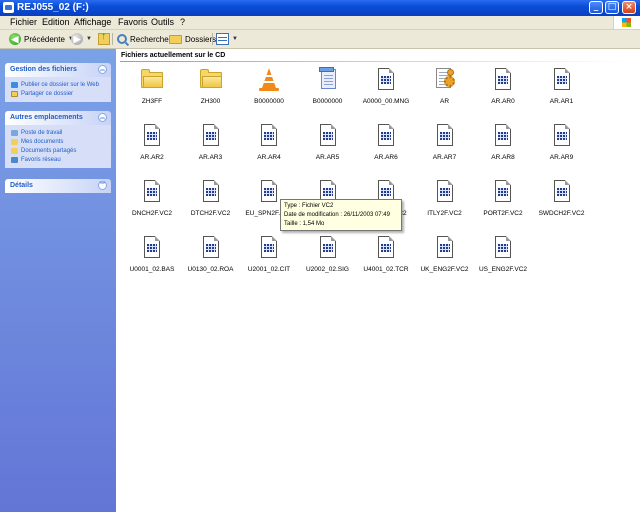 The image size is (640, 512). What do you see at coordinates (210, 213) in the screenshot?
I see `file-name: DTCH2F.VC2` at bounding box center [210, 213].